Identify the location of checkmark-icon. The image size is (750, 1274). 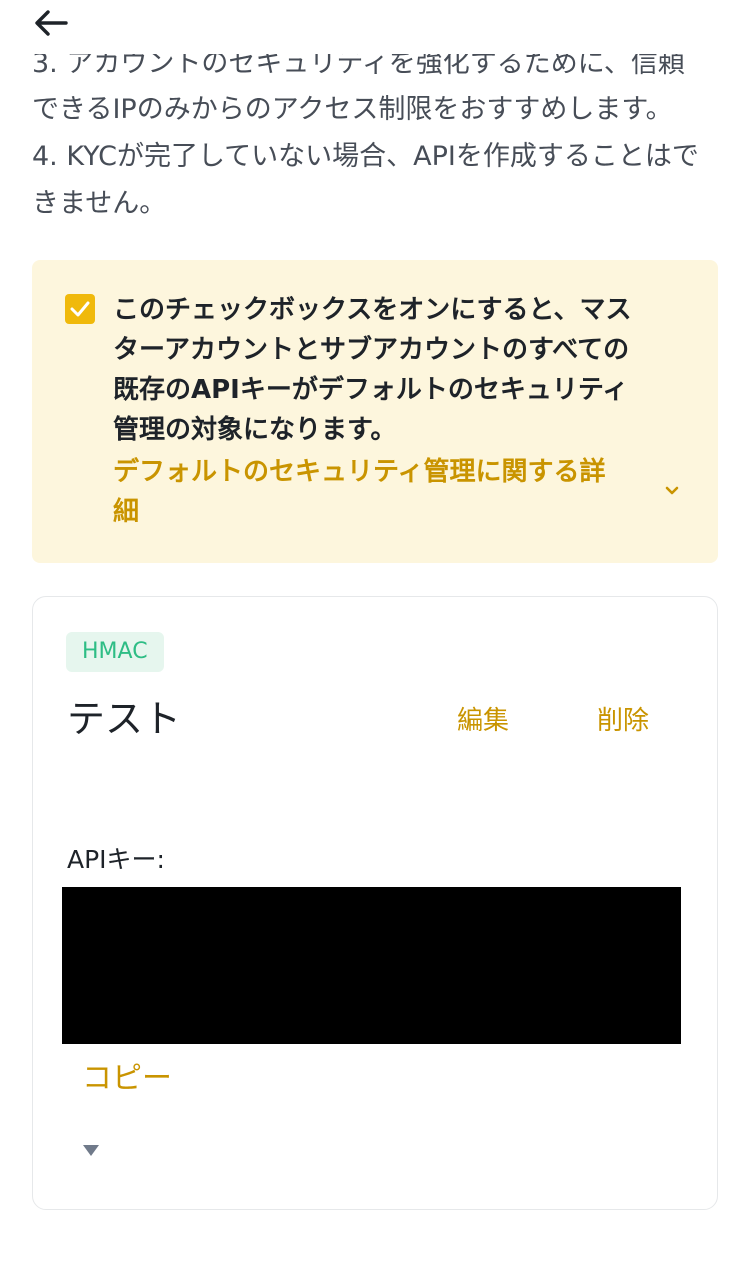
(80, 309).